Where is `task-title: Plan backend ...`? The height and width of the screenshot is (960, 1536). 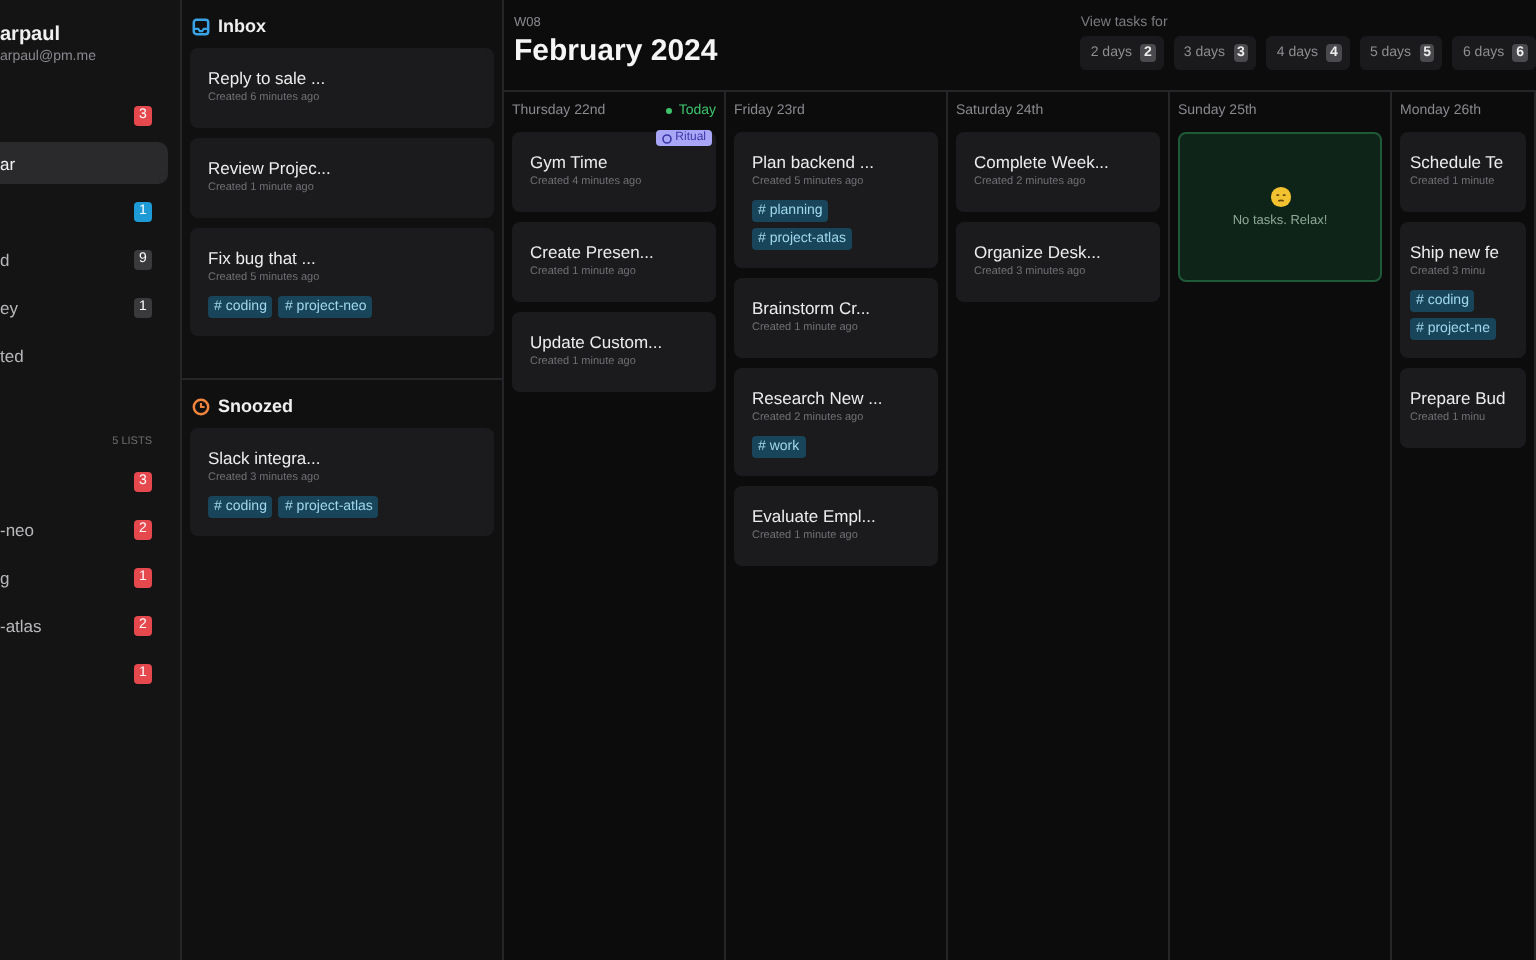 task-title: Plan backend ... is located at coordinates (814, 162).